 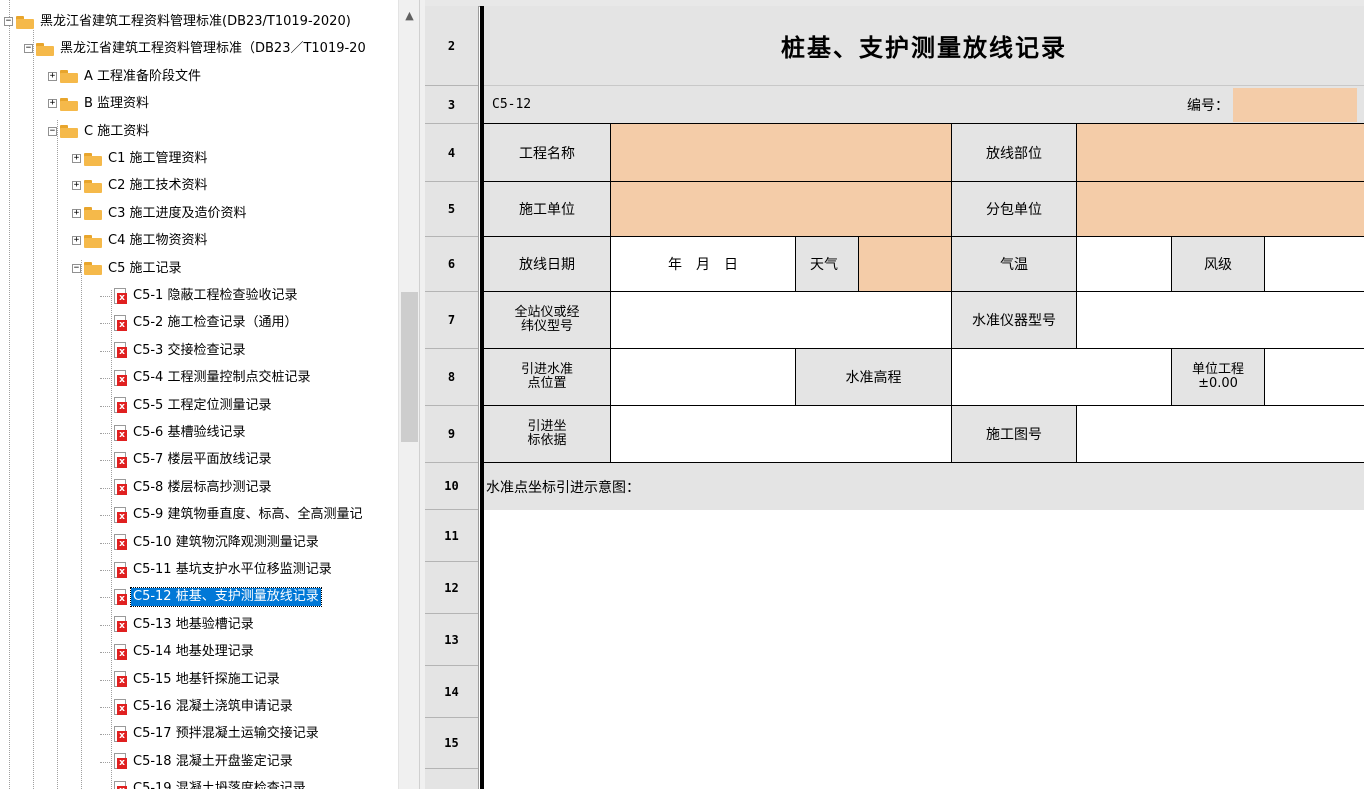 What do you see at coordinates (451, 486) in the screenshot?
I see `row-header: 10` at bounding box center [451, 486].